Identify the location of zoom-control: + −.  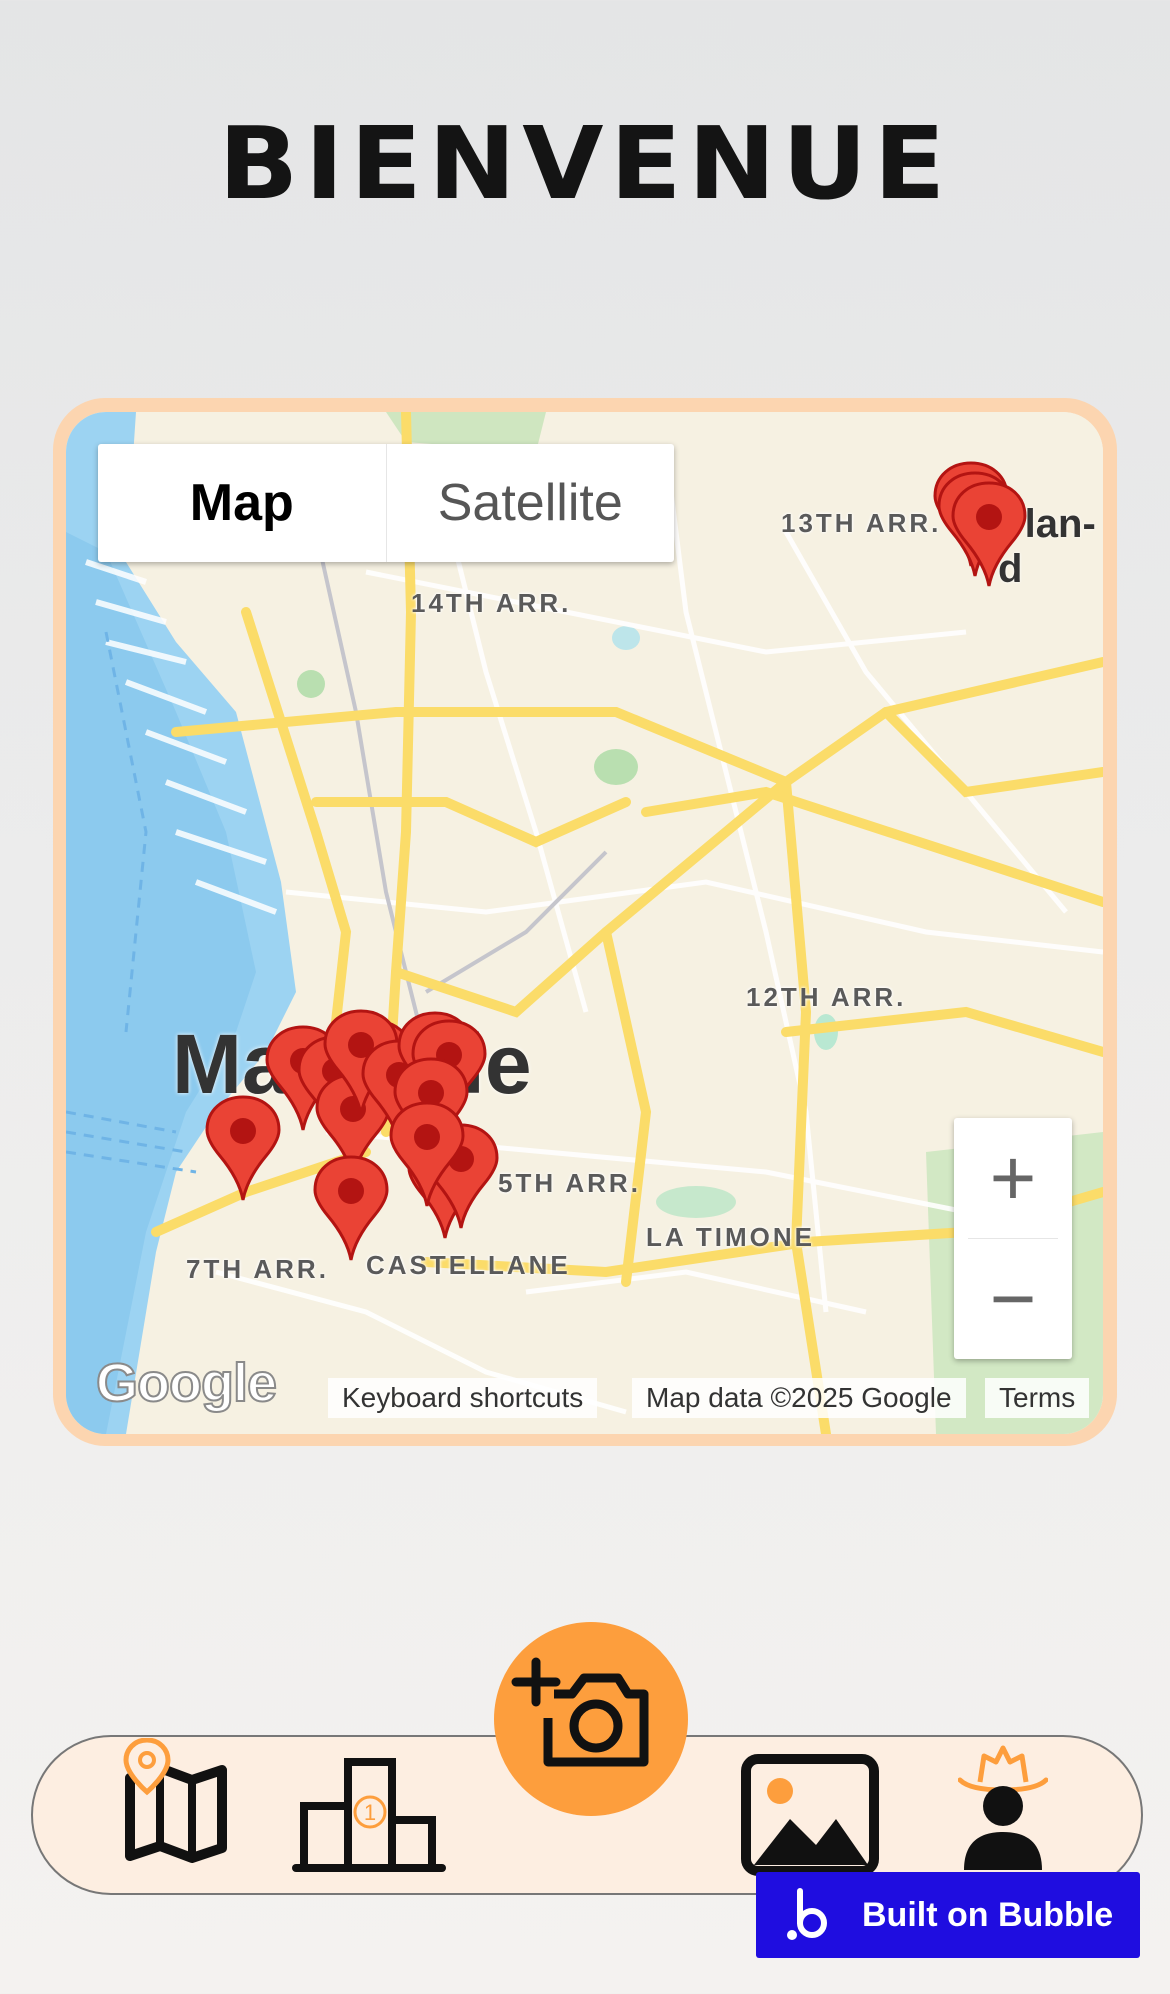
(1013, 1238).